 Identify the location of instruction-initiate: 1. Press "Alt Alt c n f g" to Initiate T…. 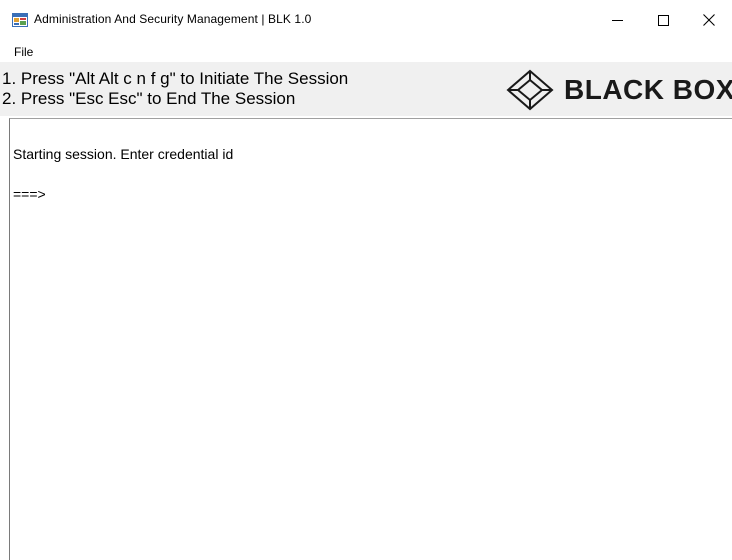
(175, 78).